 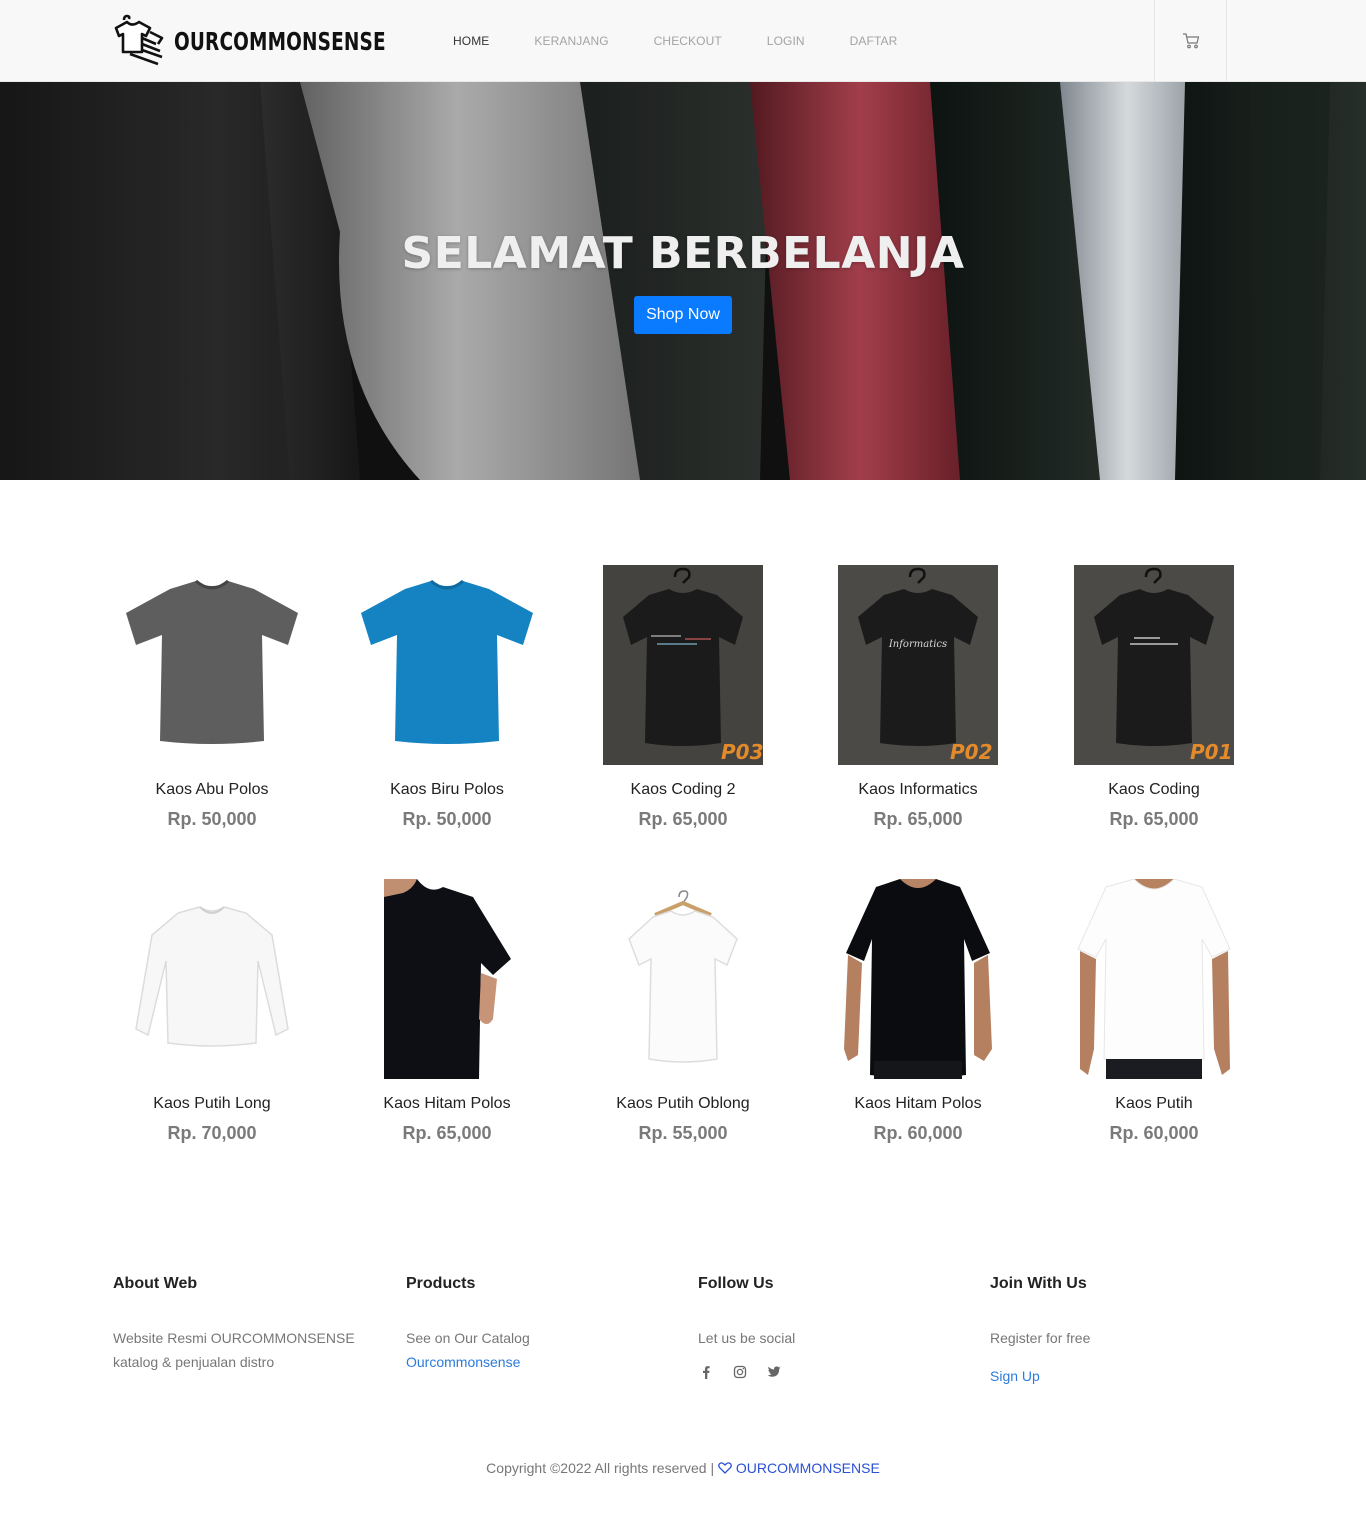 I want to click on black-tshirt-model-image, so click(x=918, y=979).